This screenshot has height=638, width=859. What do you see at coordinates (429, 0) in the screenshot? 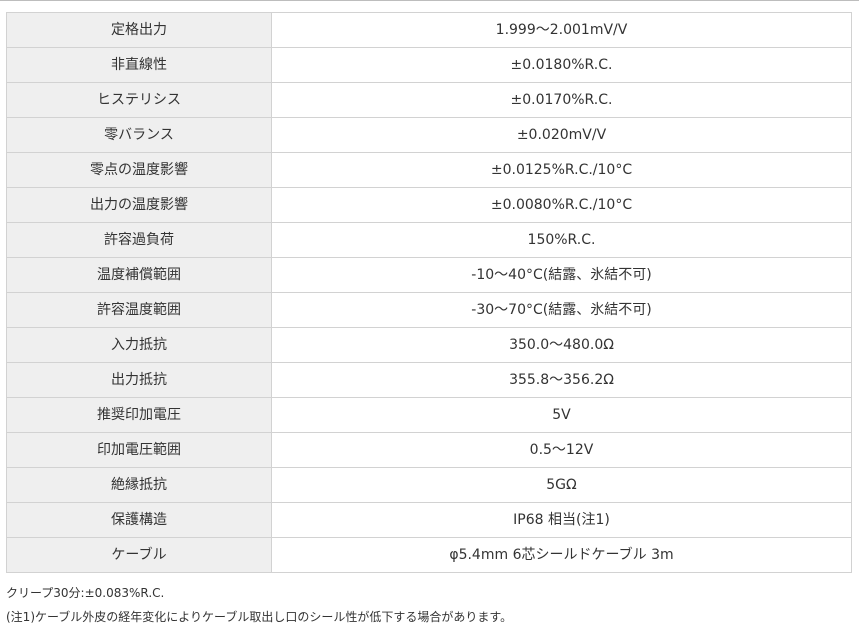
I see `top-divider` at bounding box center [429, 0].